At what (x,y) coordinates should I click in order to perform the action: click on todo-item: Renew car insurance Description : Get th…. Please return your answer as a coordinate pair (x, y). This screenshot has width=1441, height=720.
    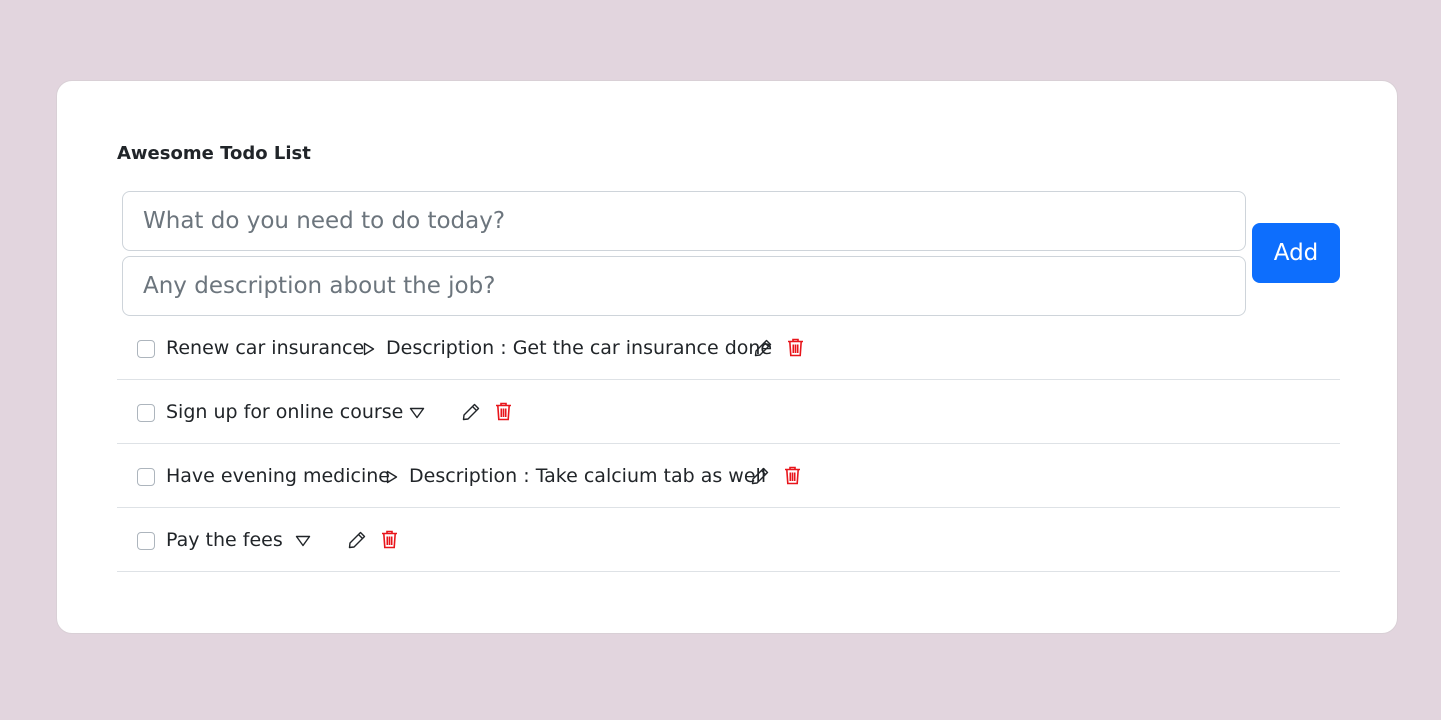
    Looking at the image, I should click on (728, 348).